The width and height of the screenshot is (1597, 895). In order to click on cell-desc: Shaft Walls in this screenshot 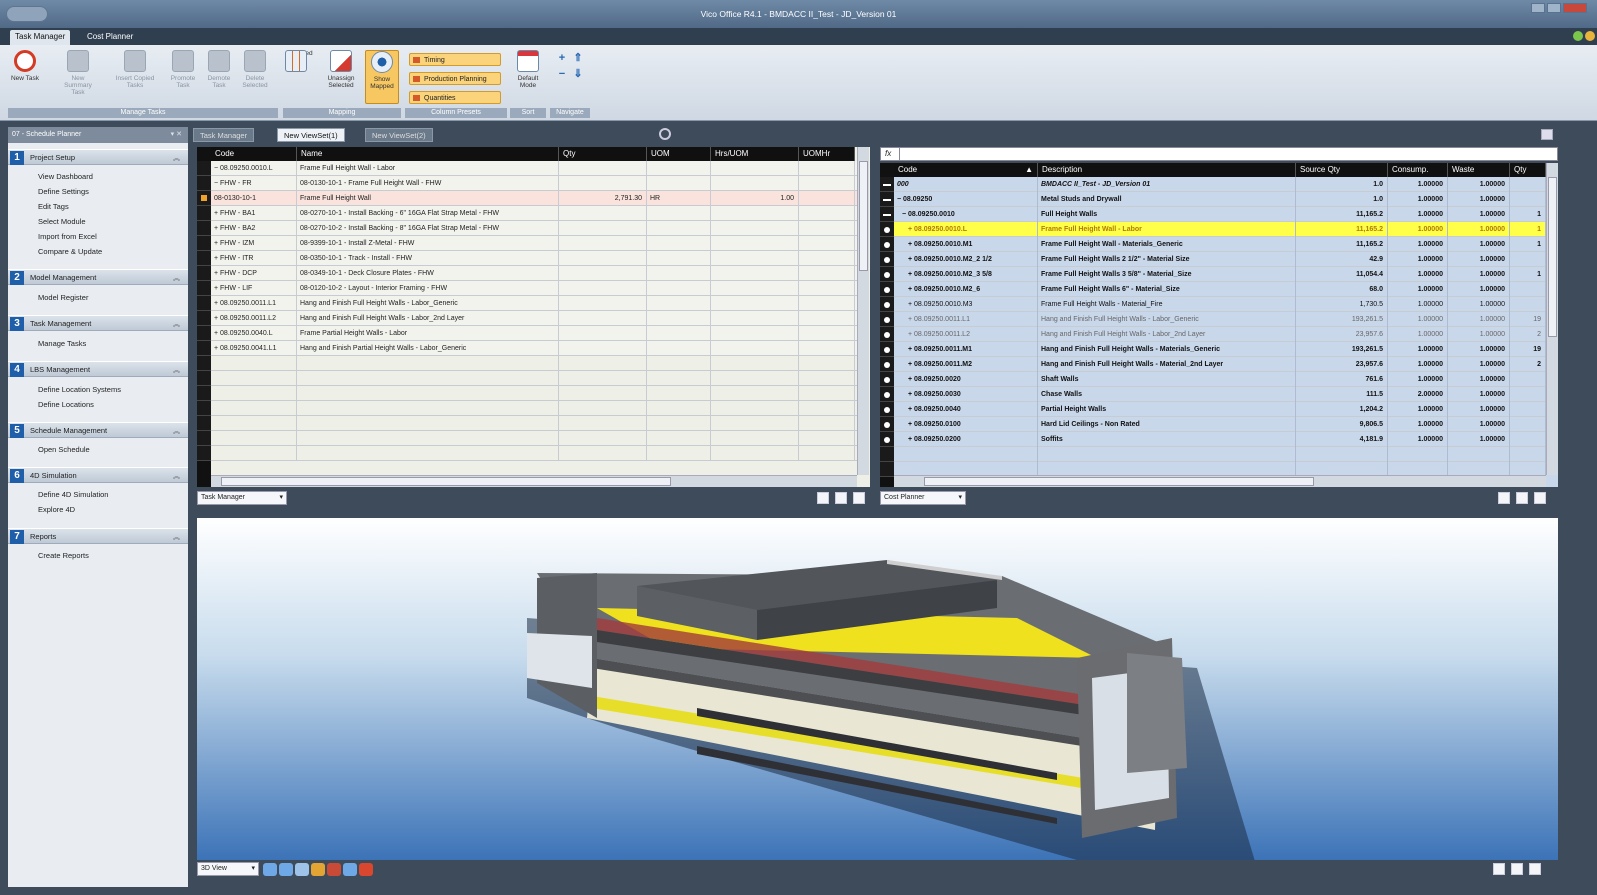, I will do `click(1167, 379)`.